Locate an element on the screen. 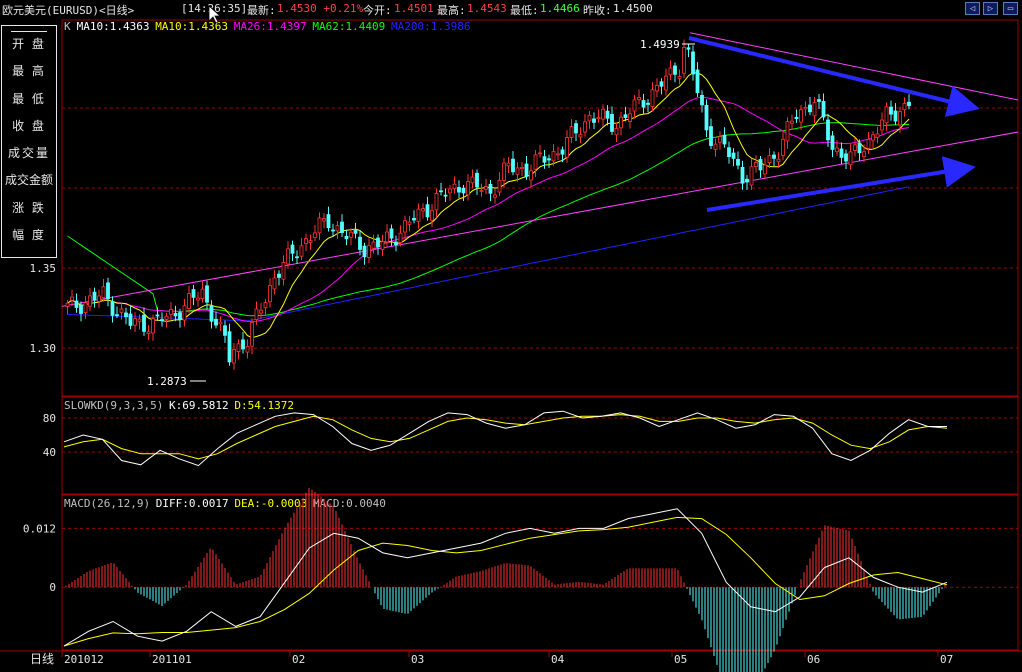 The height and width of the screenshot is (672, 1022). macd-legend-item-1: DIFF:0.0017 is located at coordinates (192, 503).